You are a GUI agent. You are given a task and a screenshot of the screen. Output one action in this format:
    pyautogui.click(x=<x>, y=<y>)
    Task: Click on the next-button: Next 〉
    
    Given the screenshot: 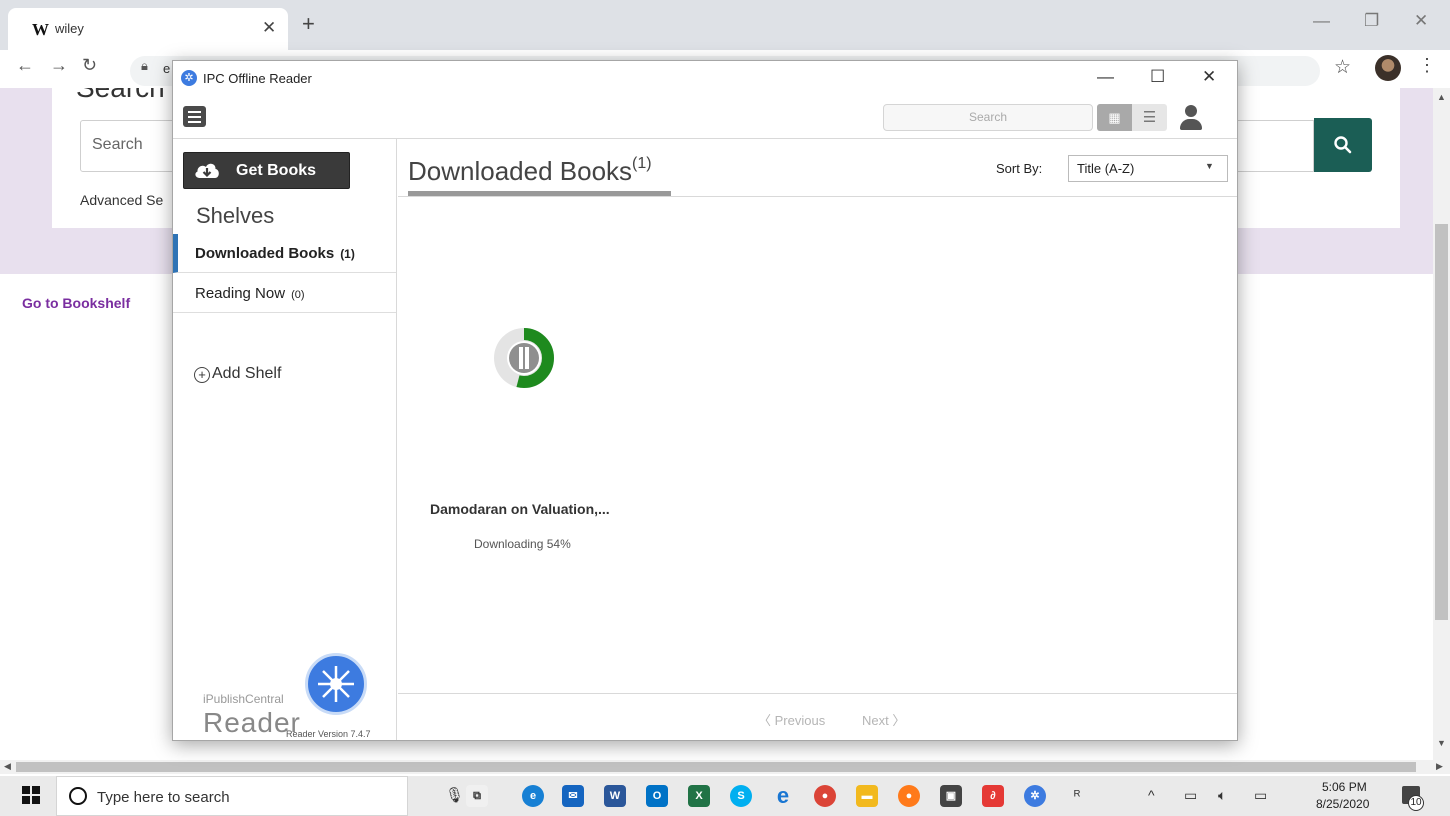 What is the action you would take?
    pyautogui.click(x=883, y=719)
    